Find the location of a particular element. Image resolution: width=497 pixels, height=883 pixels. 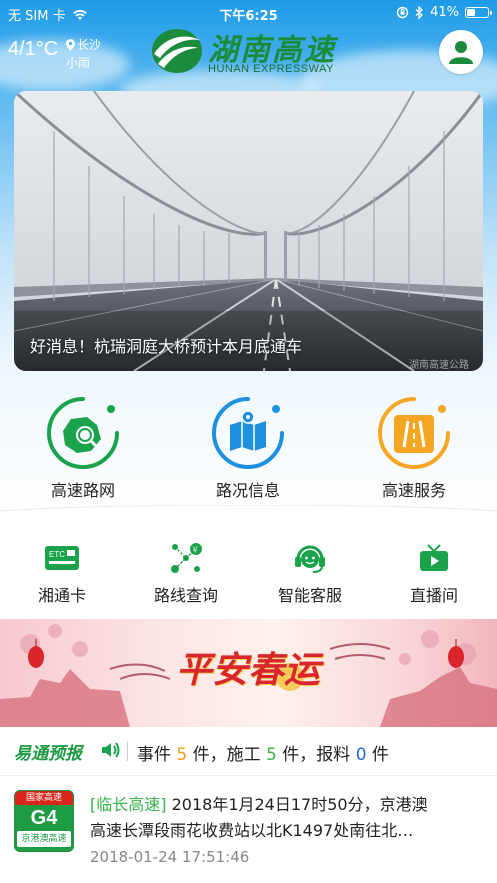

weather-city: 长沙 is located at coordinates (83, 44).